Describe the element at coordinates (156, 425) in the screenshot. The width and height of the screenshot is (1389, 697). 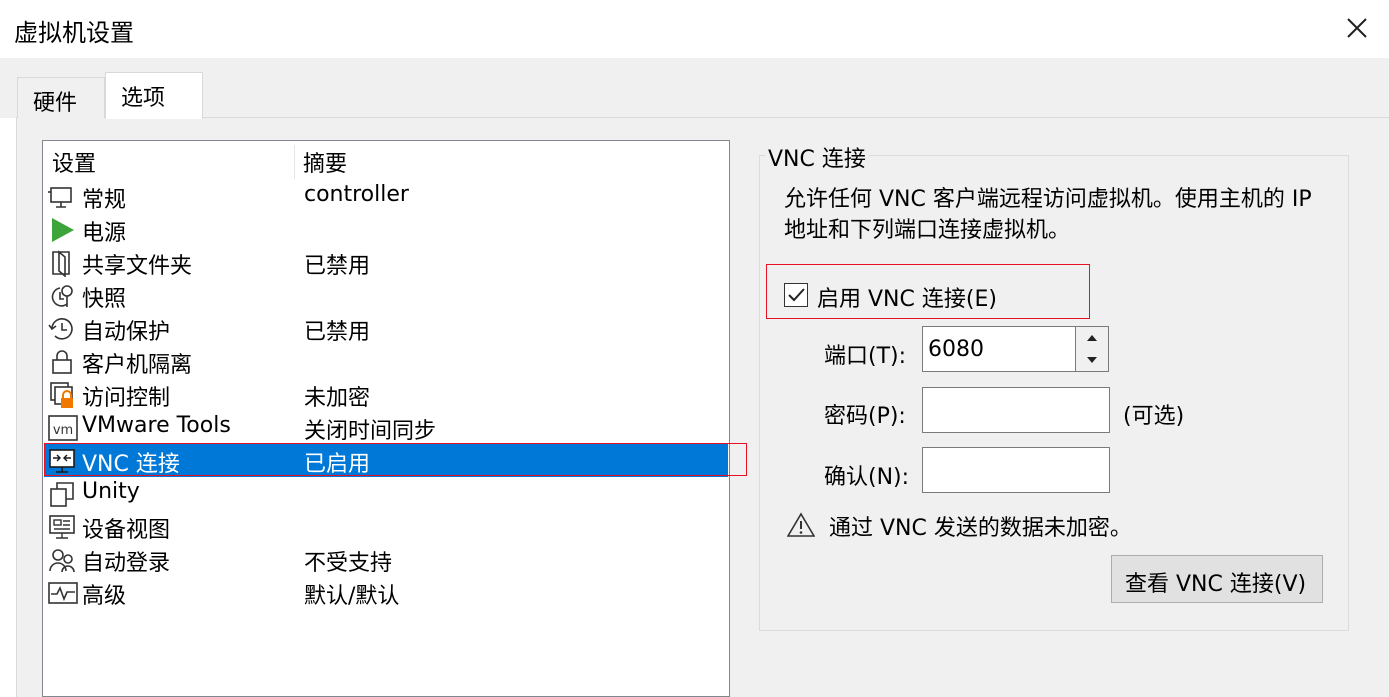
I see `list-item-name: VMware Tools` at that location.